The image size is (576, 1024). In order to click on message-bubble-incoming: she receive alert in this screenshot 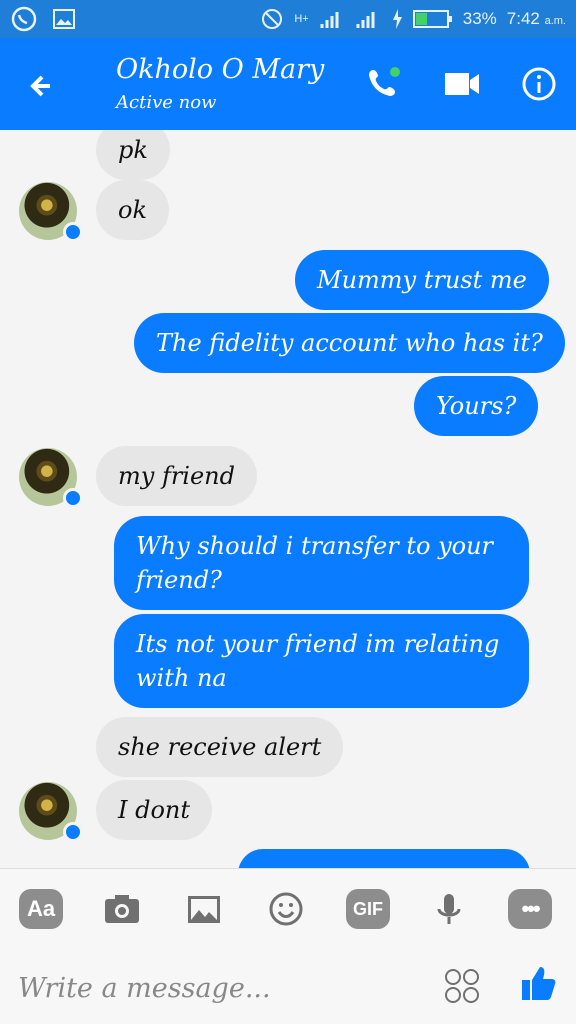, I will do `click(220, 747)`.